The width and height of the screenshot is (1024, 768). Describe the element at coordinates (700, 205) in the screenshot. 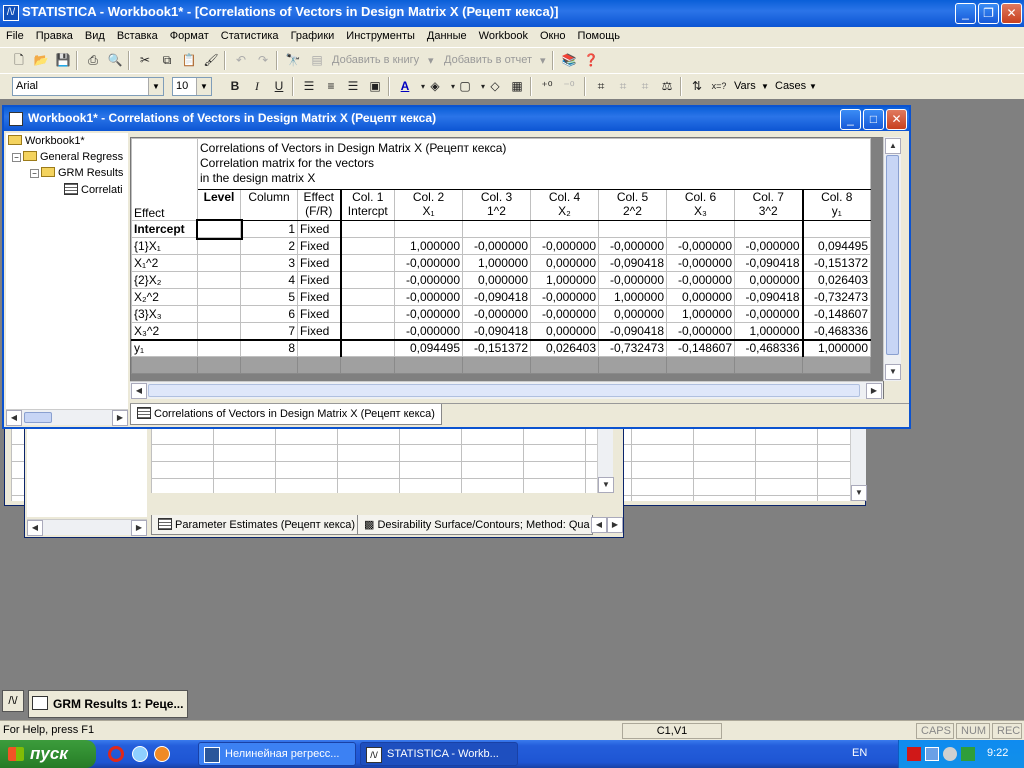

I see `column-header: Col. 6 X₃` at that location.